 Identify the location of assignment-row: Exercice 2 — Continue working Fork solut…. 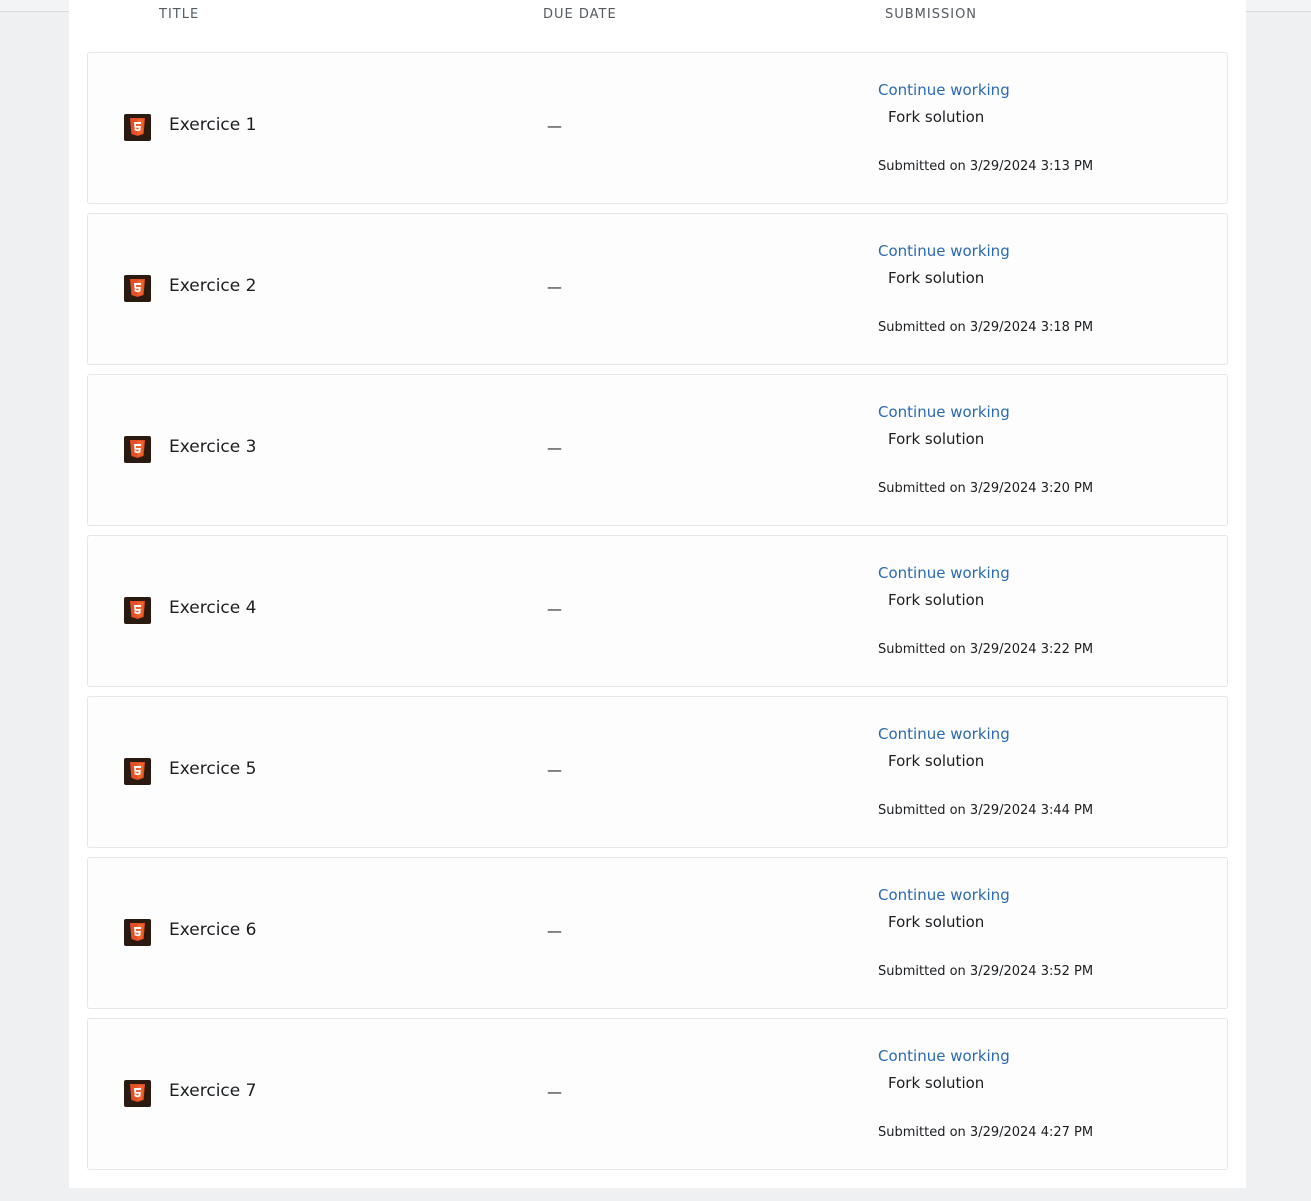
(657, 289).